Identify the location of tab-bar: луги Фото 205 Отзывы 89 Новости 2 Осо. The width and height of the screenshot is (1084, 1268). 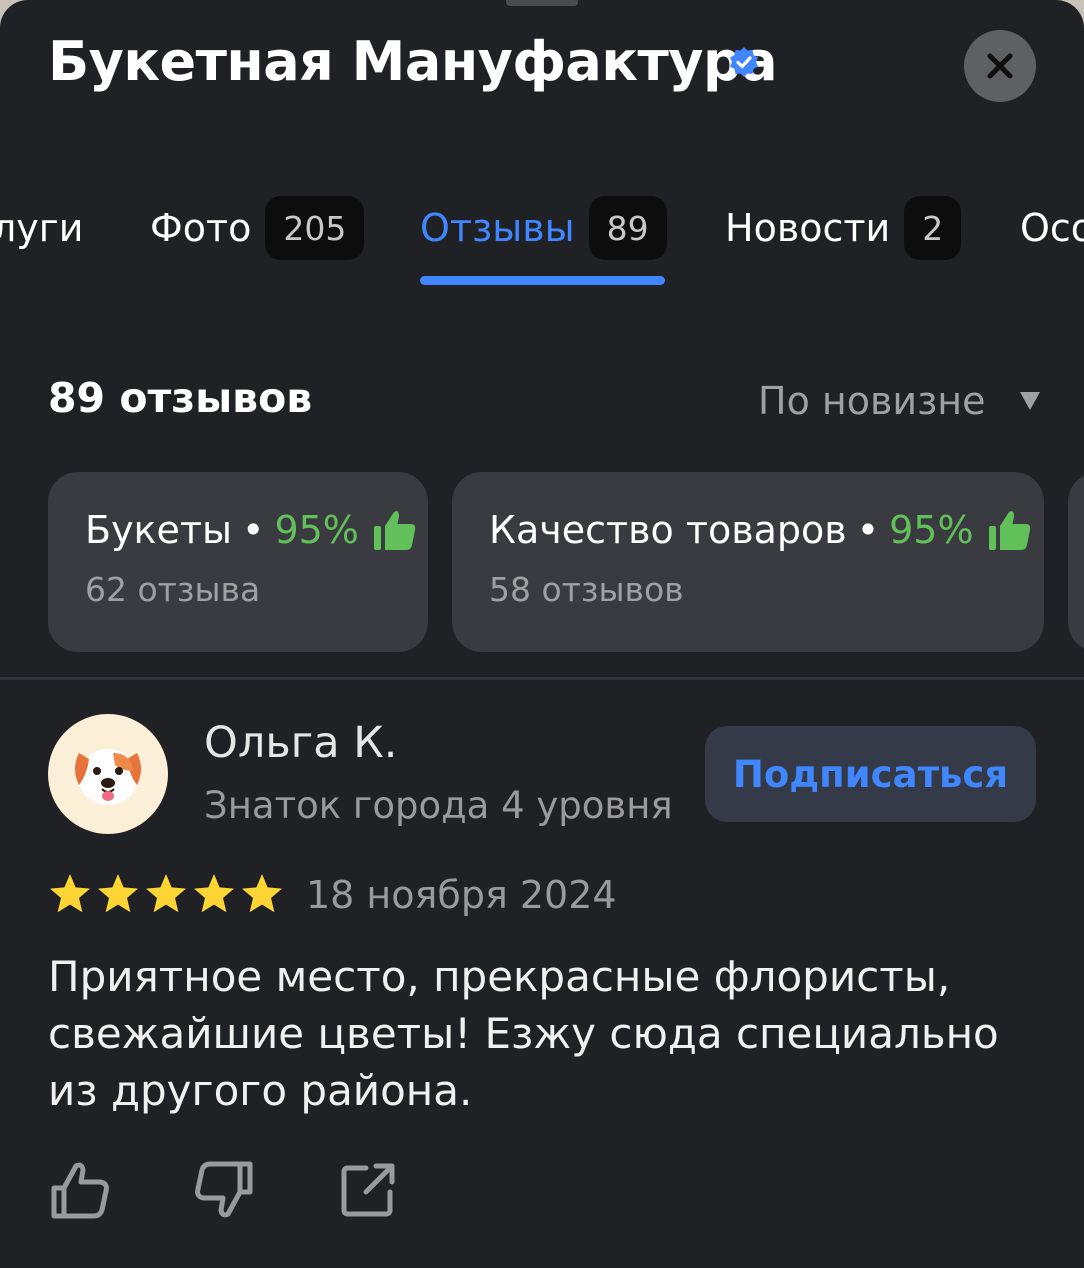
(542, 244).